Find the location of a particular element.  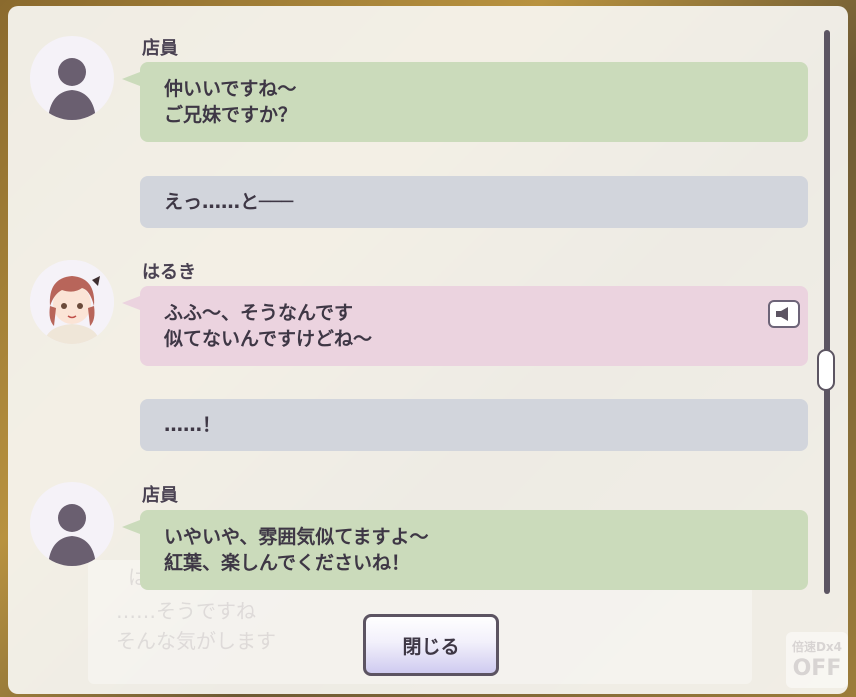

scrollbar-track is located at coordinates (827, 312).